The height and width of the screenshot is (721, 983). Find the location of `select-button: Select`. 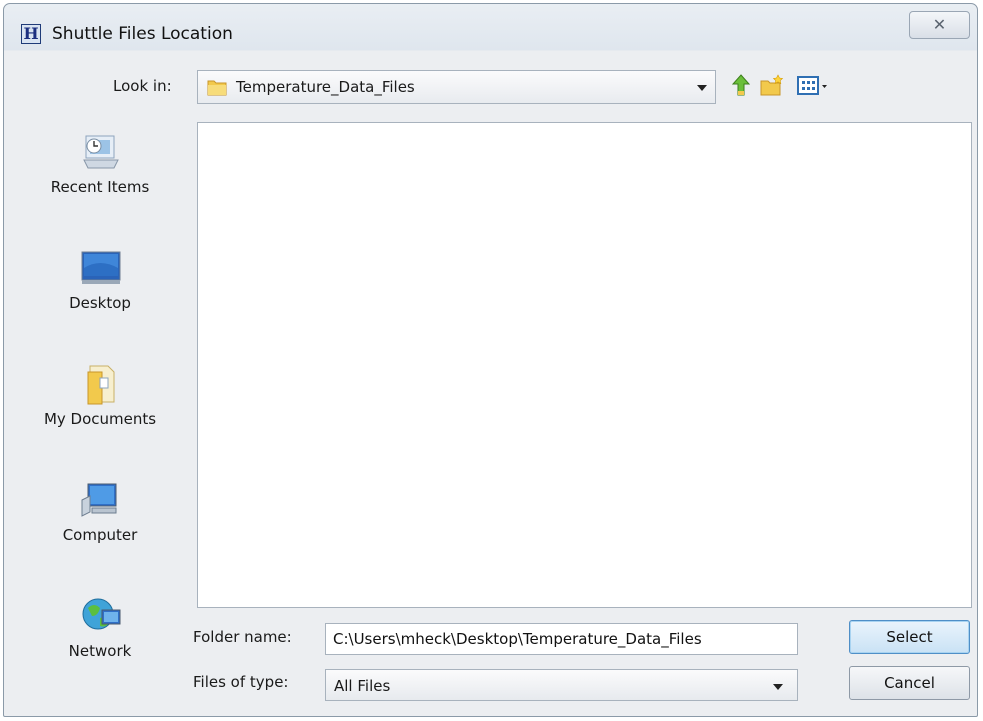

select-button: Select is located at coordinates (909, 637).